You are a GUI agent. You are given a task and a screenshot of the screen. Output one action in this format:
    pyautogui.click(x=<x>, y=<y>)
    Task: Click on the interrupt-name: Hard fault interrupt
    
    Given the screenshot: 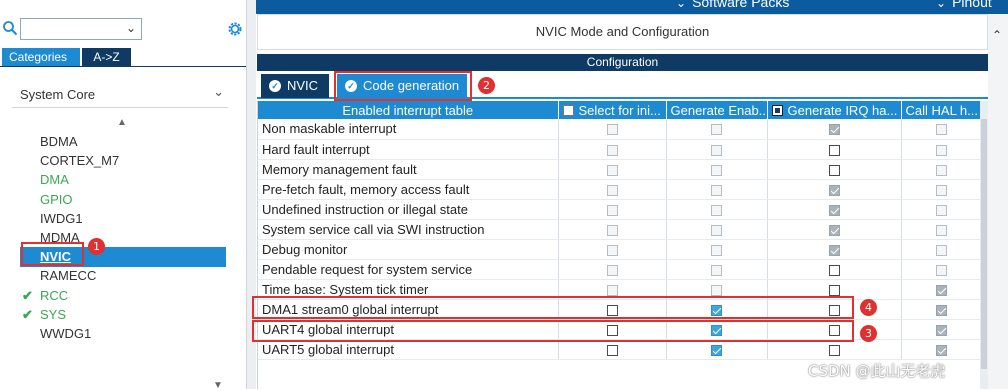 What is the action you would take?
    pyautogui.click(x=408, y=149)
    